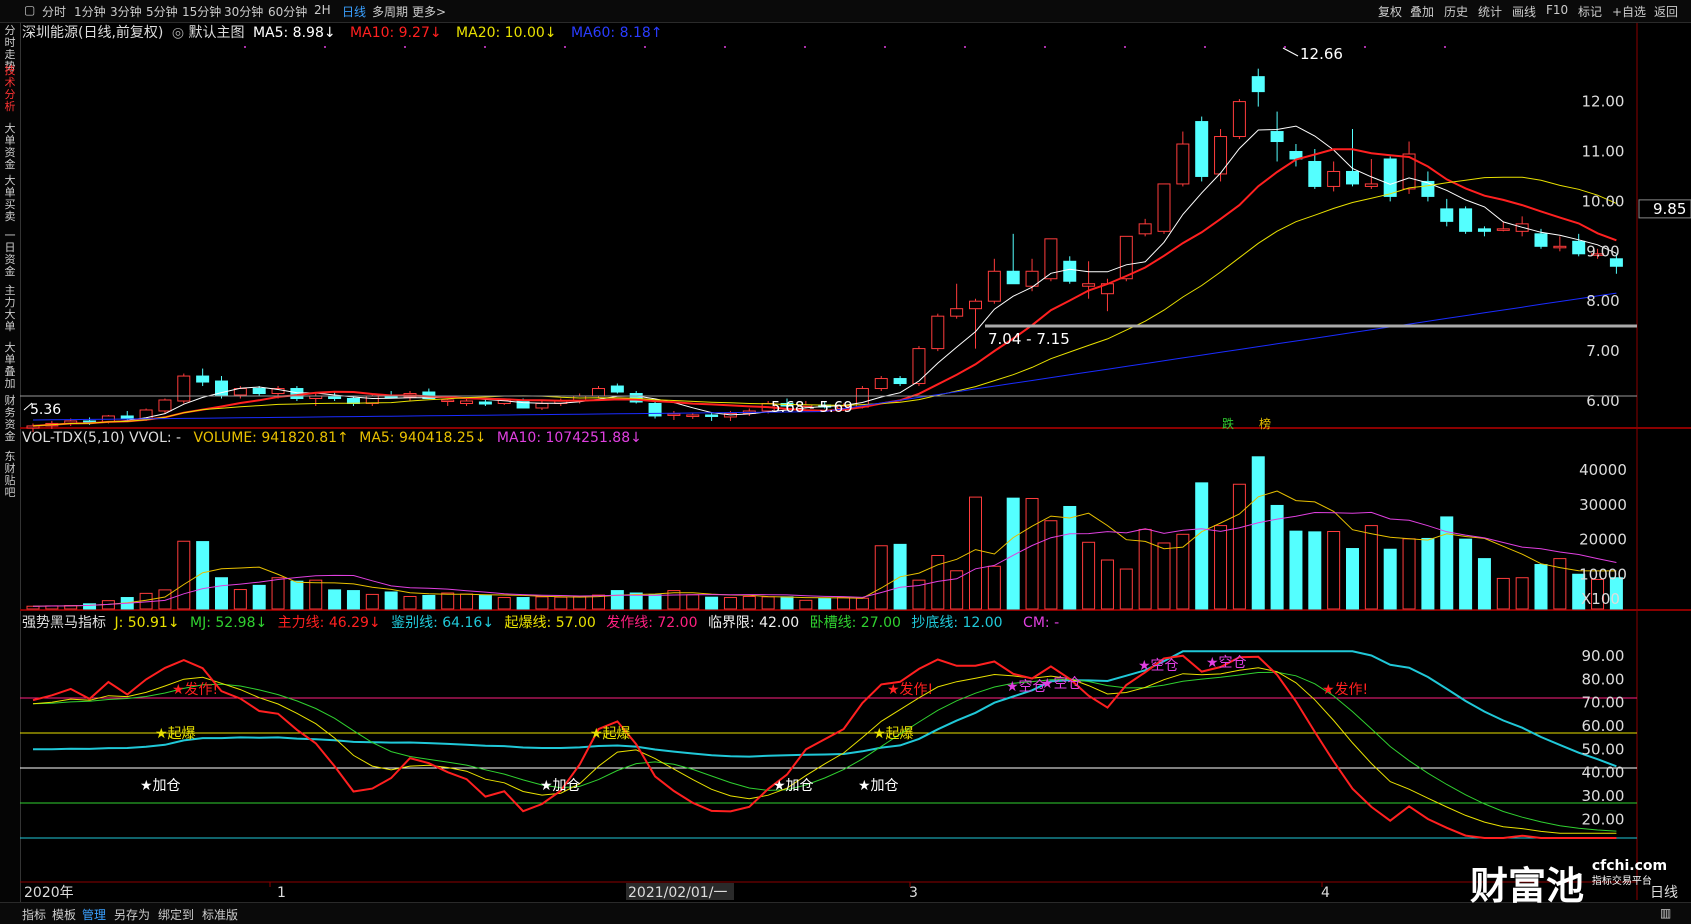 This screenshot has width=1691, height=924. I want to click on price-tick-label: 7.00, so click(1602, 351).